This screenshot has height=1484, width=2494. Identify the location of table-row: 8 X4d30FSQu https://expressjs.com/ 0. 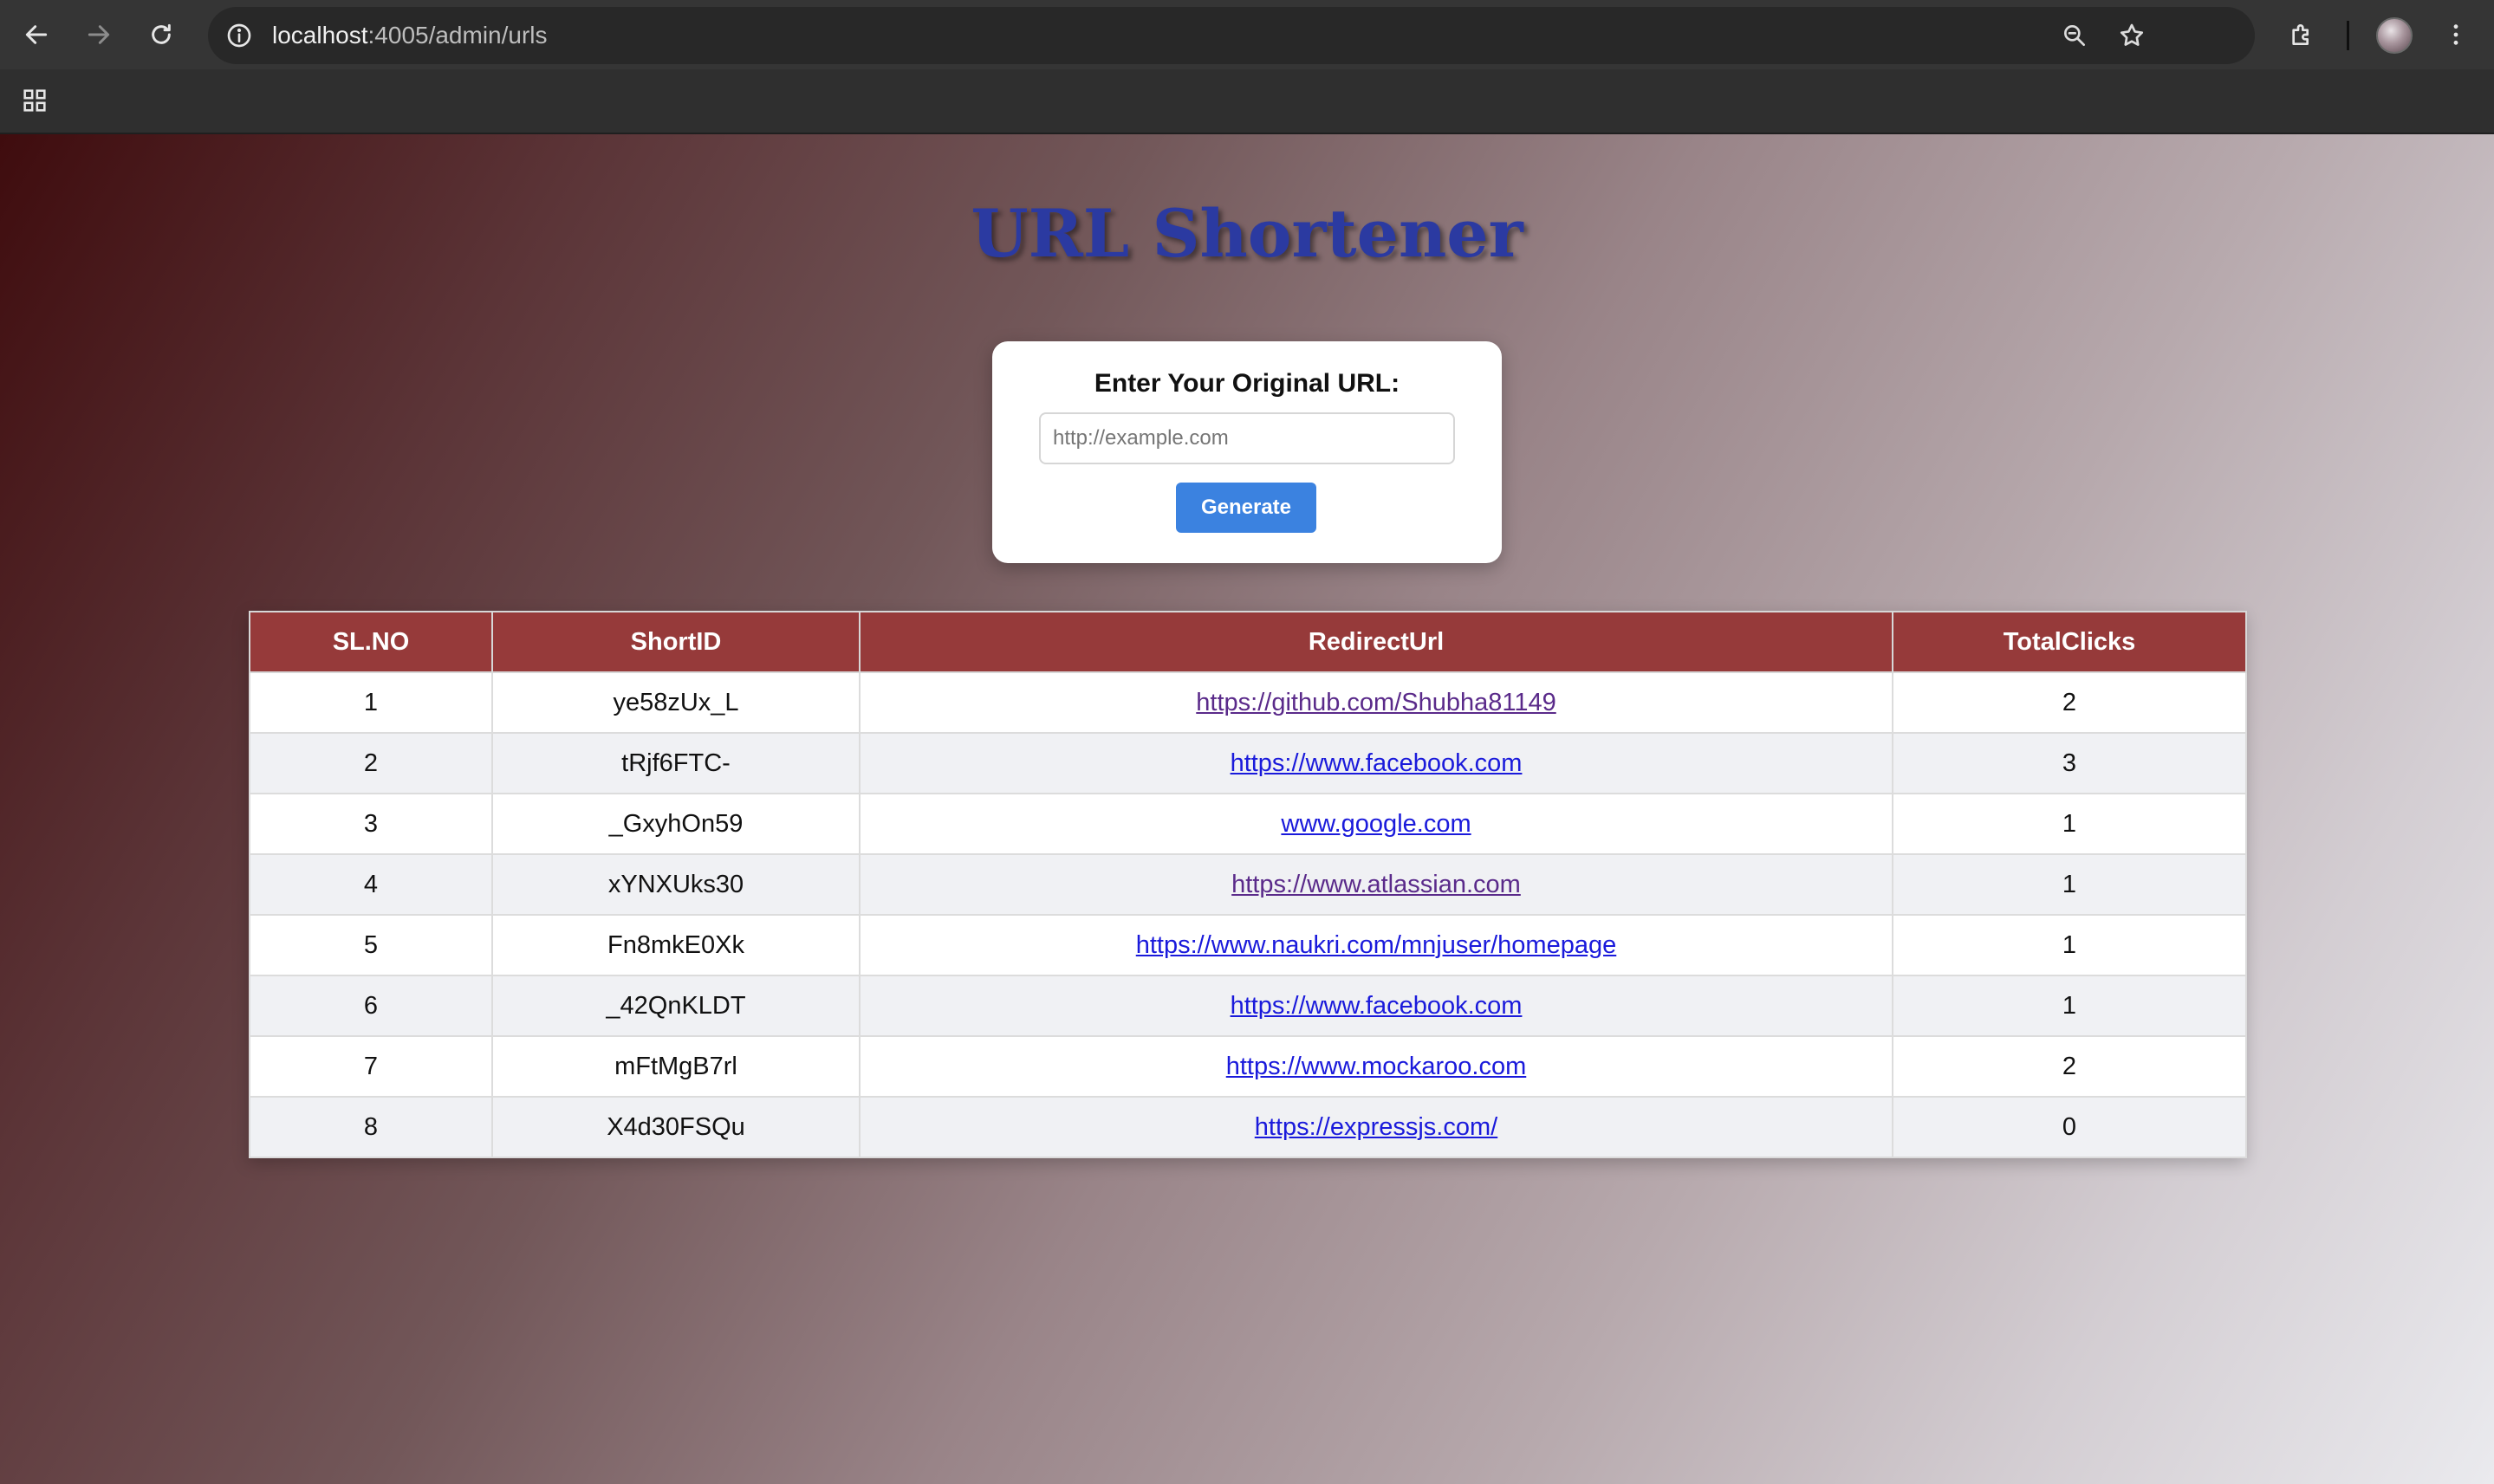
(1248, 1127).